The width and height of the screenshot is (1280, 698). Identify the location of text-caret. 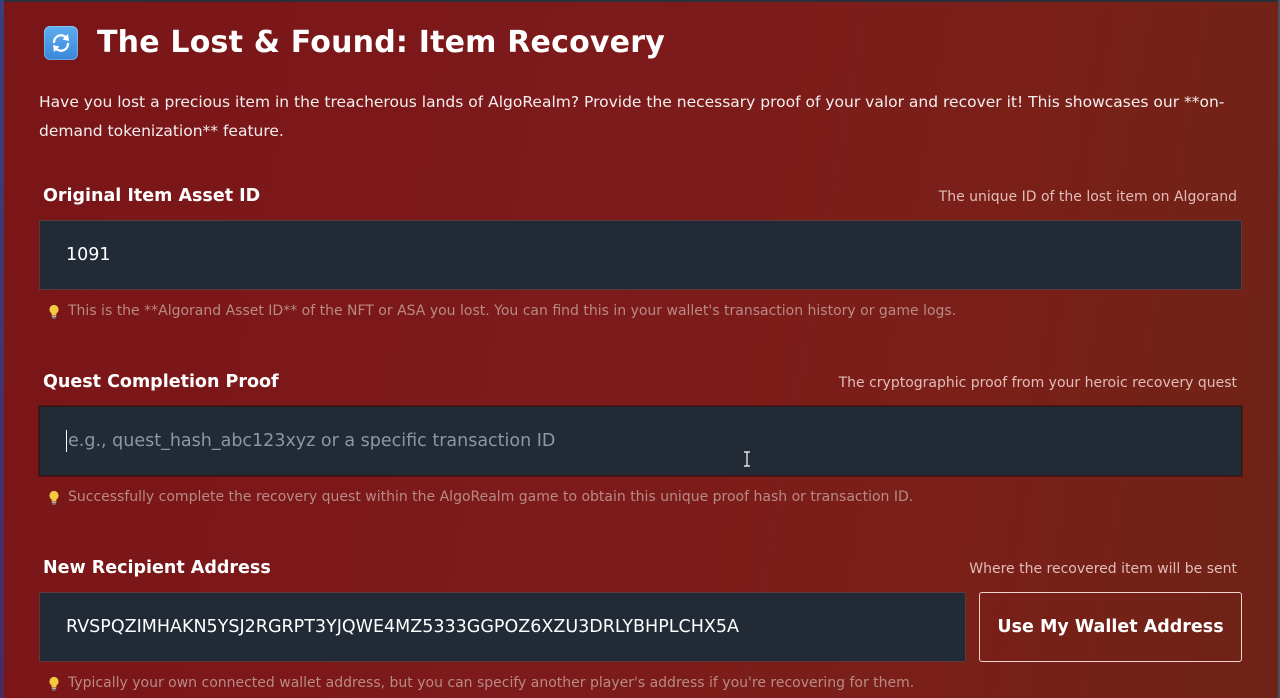
(66, 441).